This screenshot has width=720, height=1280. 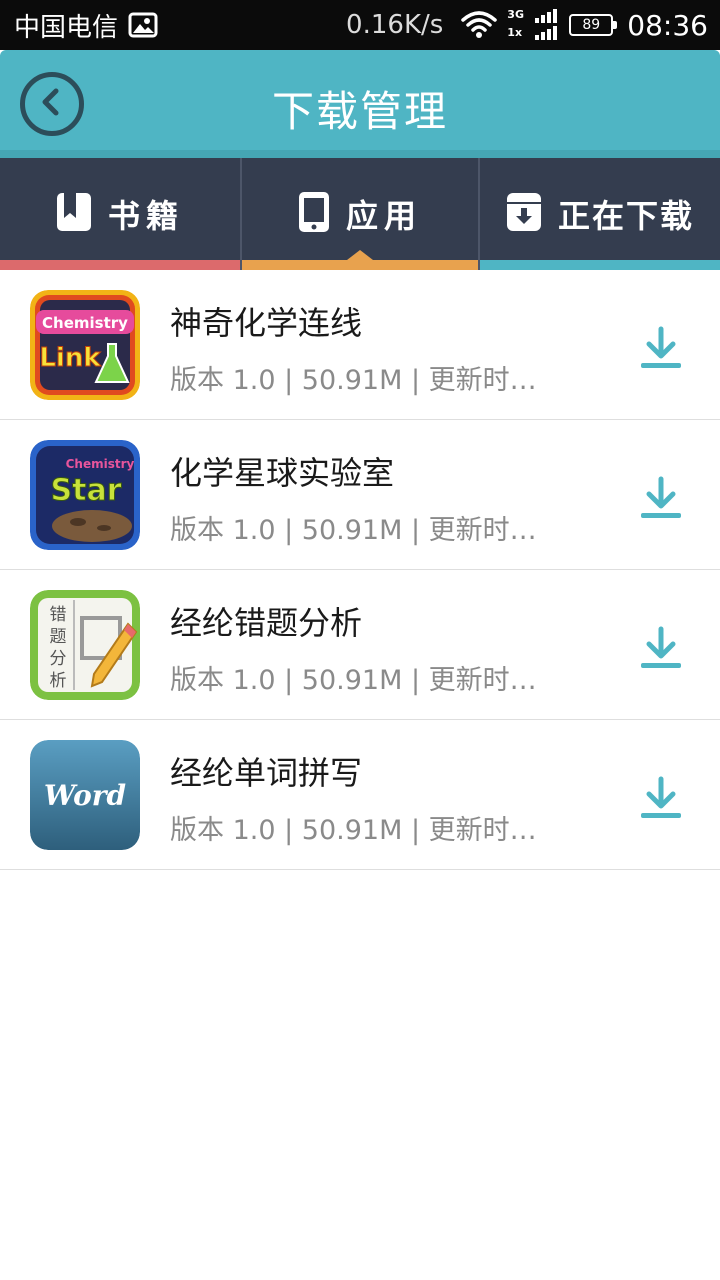 I want to click on tab-books: 书籍, so click(x=120, y=214).